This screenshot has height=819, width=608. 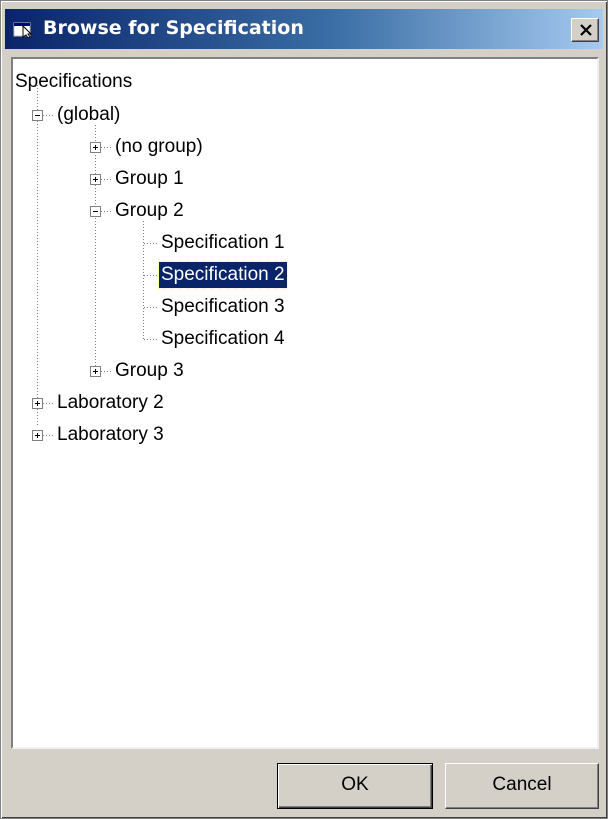 I want to click on tree-node-laboratory-2: Laboratory 2, so click(x=110, y=403).